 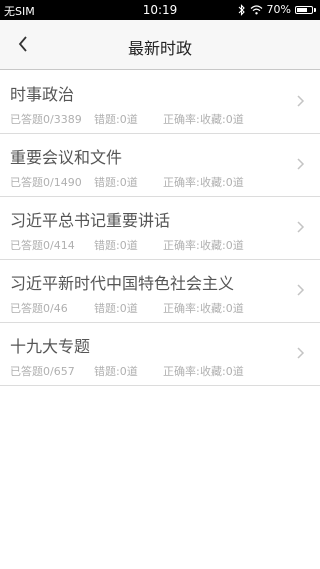 I want to click on answered-count: 已答题0/1490, so click(x=46, y=182).